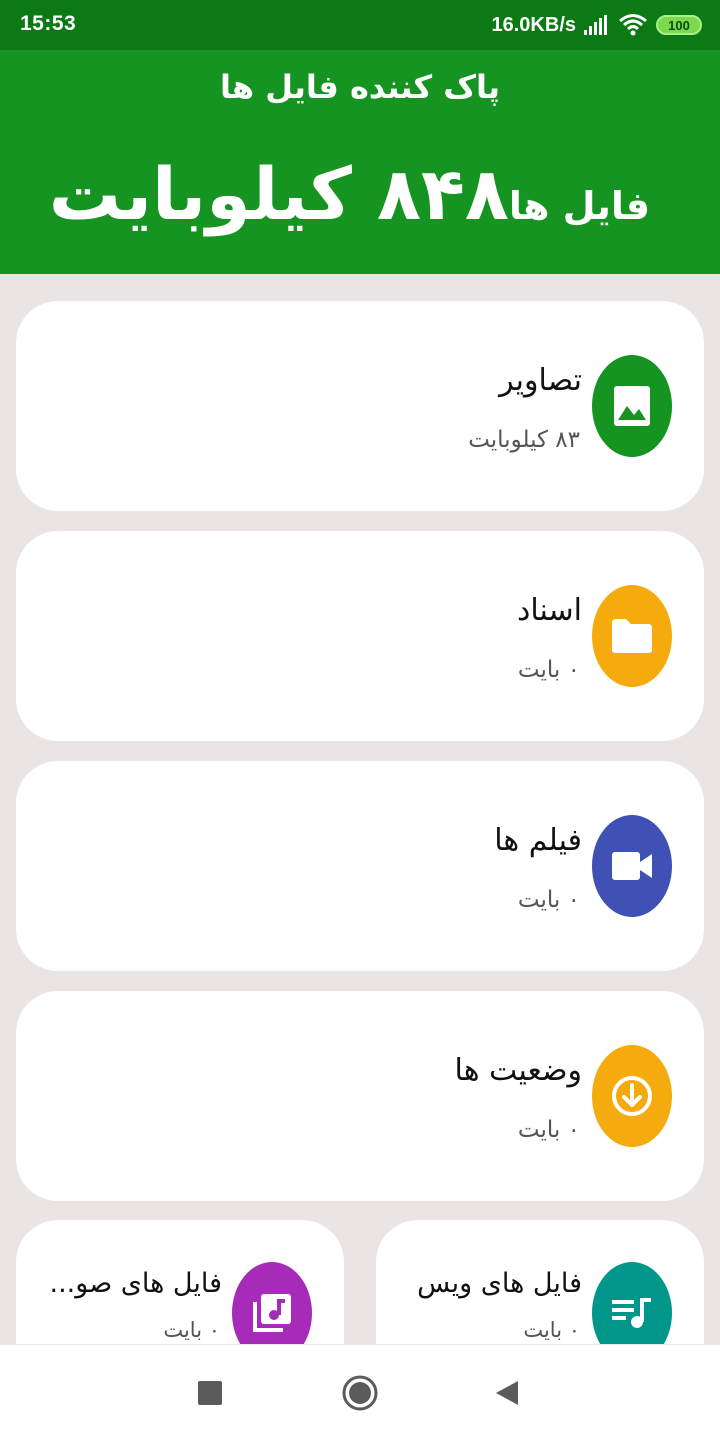 The image size is (720, 1441). I want to click on category-title: فایل های ویس, so click(499, 1283).